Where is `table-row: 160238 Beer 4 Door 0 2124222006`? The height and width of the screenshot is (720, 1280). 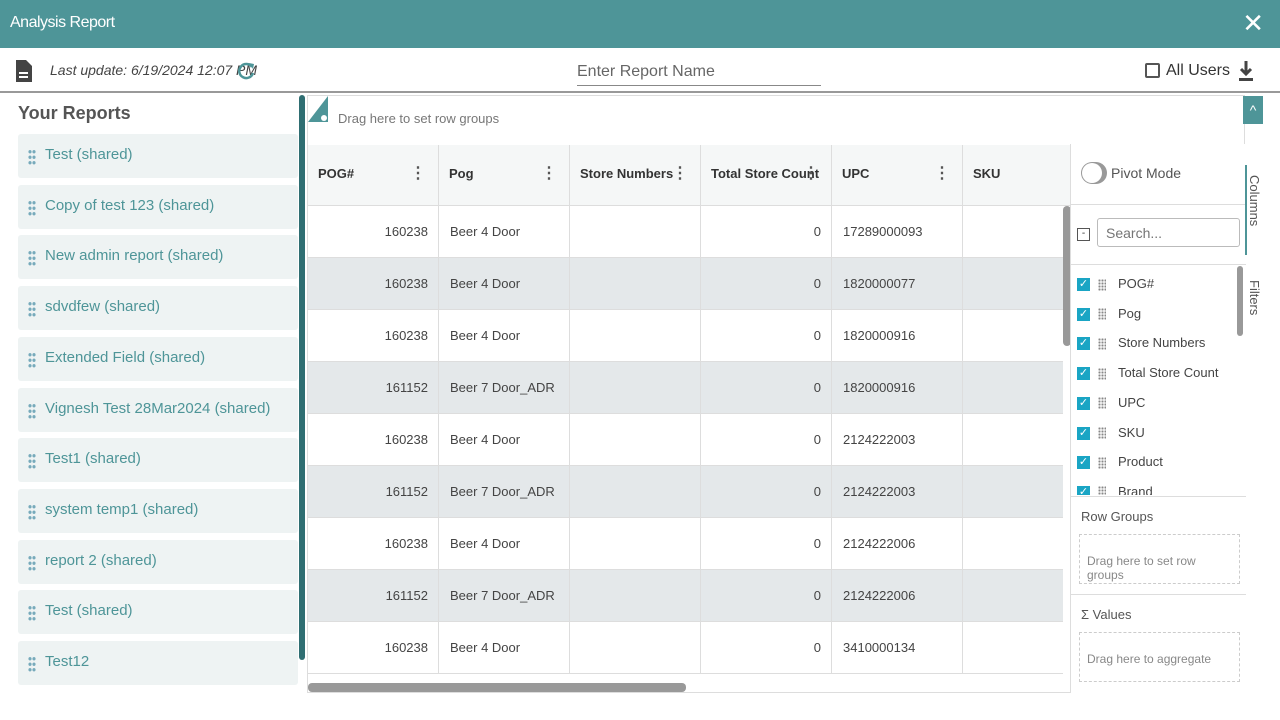 table-row: 160238 Beer 4 Door 0 2124222006 is located at coordinates (685, 544).